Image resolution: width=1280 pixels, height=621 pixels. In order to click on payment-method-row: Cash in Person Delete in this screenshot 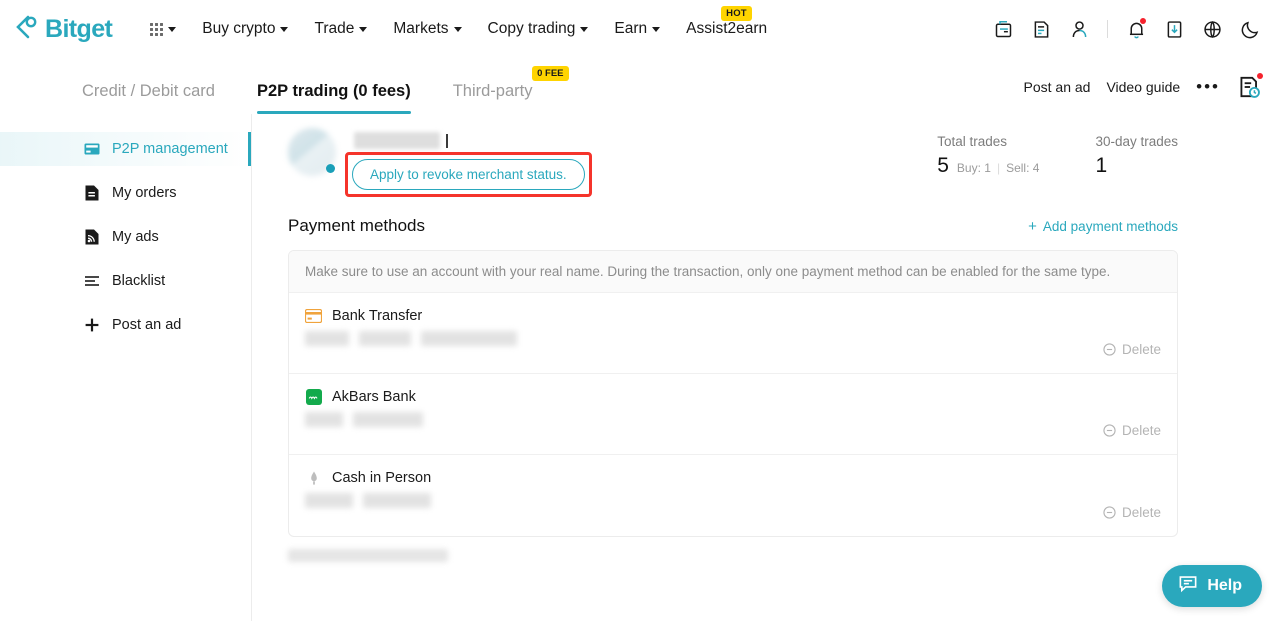, I will do `click(733, 495)`.